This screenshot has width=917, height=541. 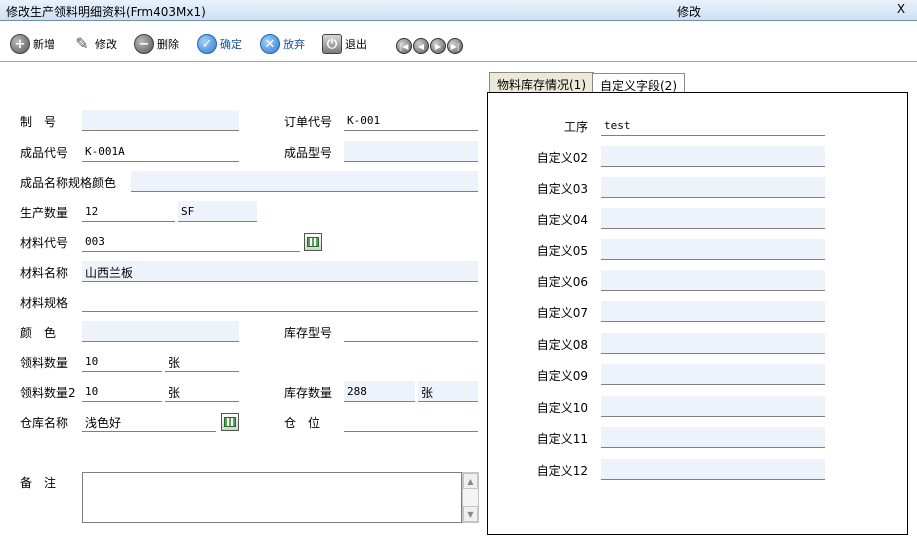 What do you see at coordinates (562, 376) in the screenshot?
I see `custom-field-label: 自定义09` at bounding box center [562, 376].